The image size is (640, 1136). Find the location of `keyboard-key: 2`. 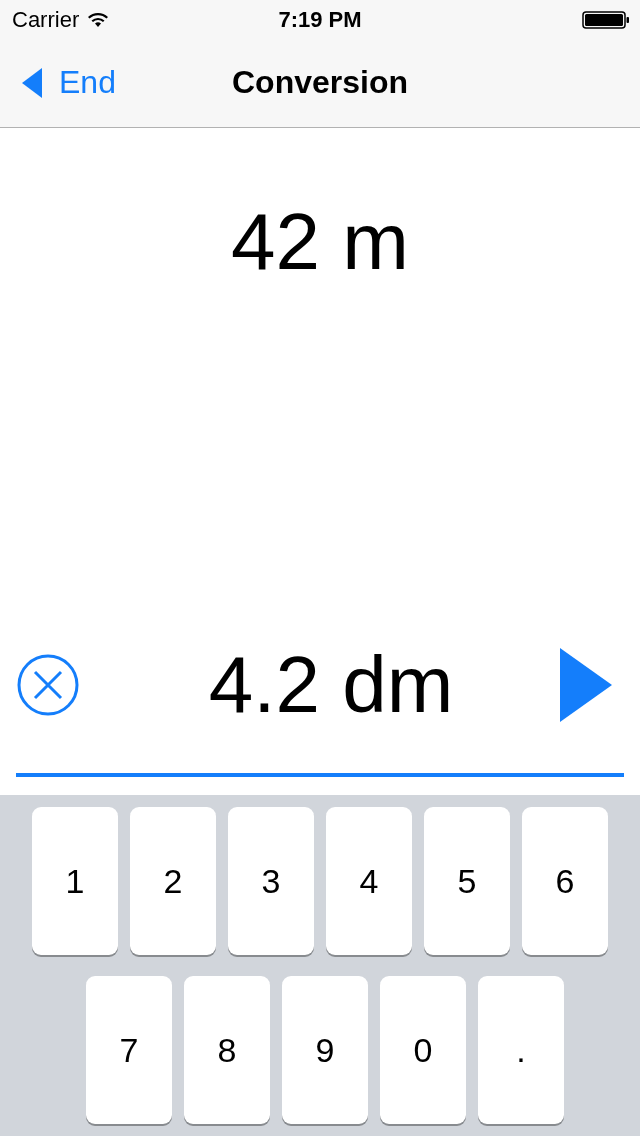

keyboard-key: 2 is located at coordinates (173, 881).